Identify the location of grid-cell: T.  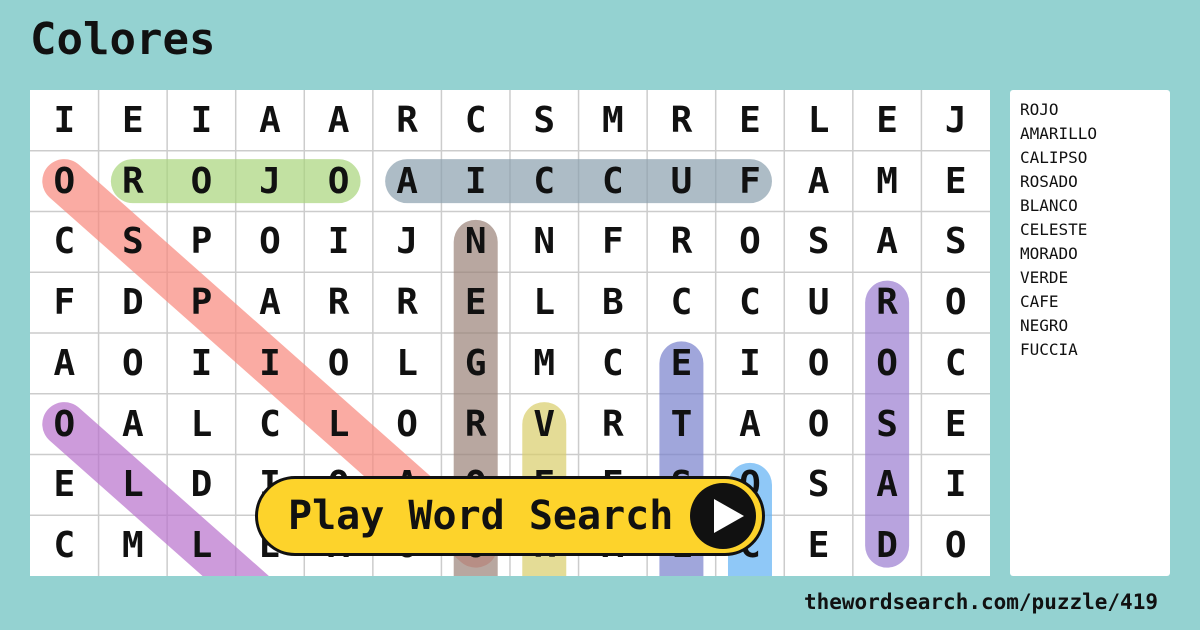
(681, 424).